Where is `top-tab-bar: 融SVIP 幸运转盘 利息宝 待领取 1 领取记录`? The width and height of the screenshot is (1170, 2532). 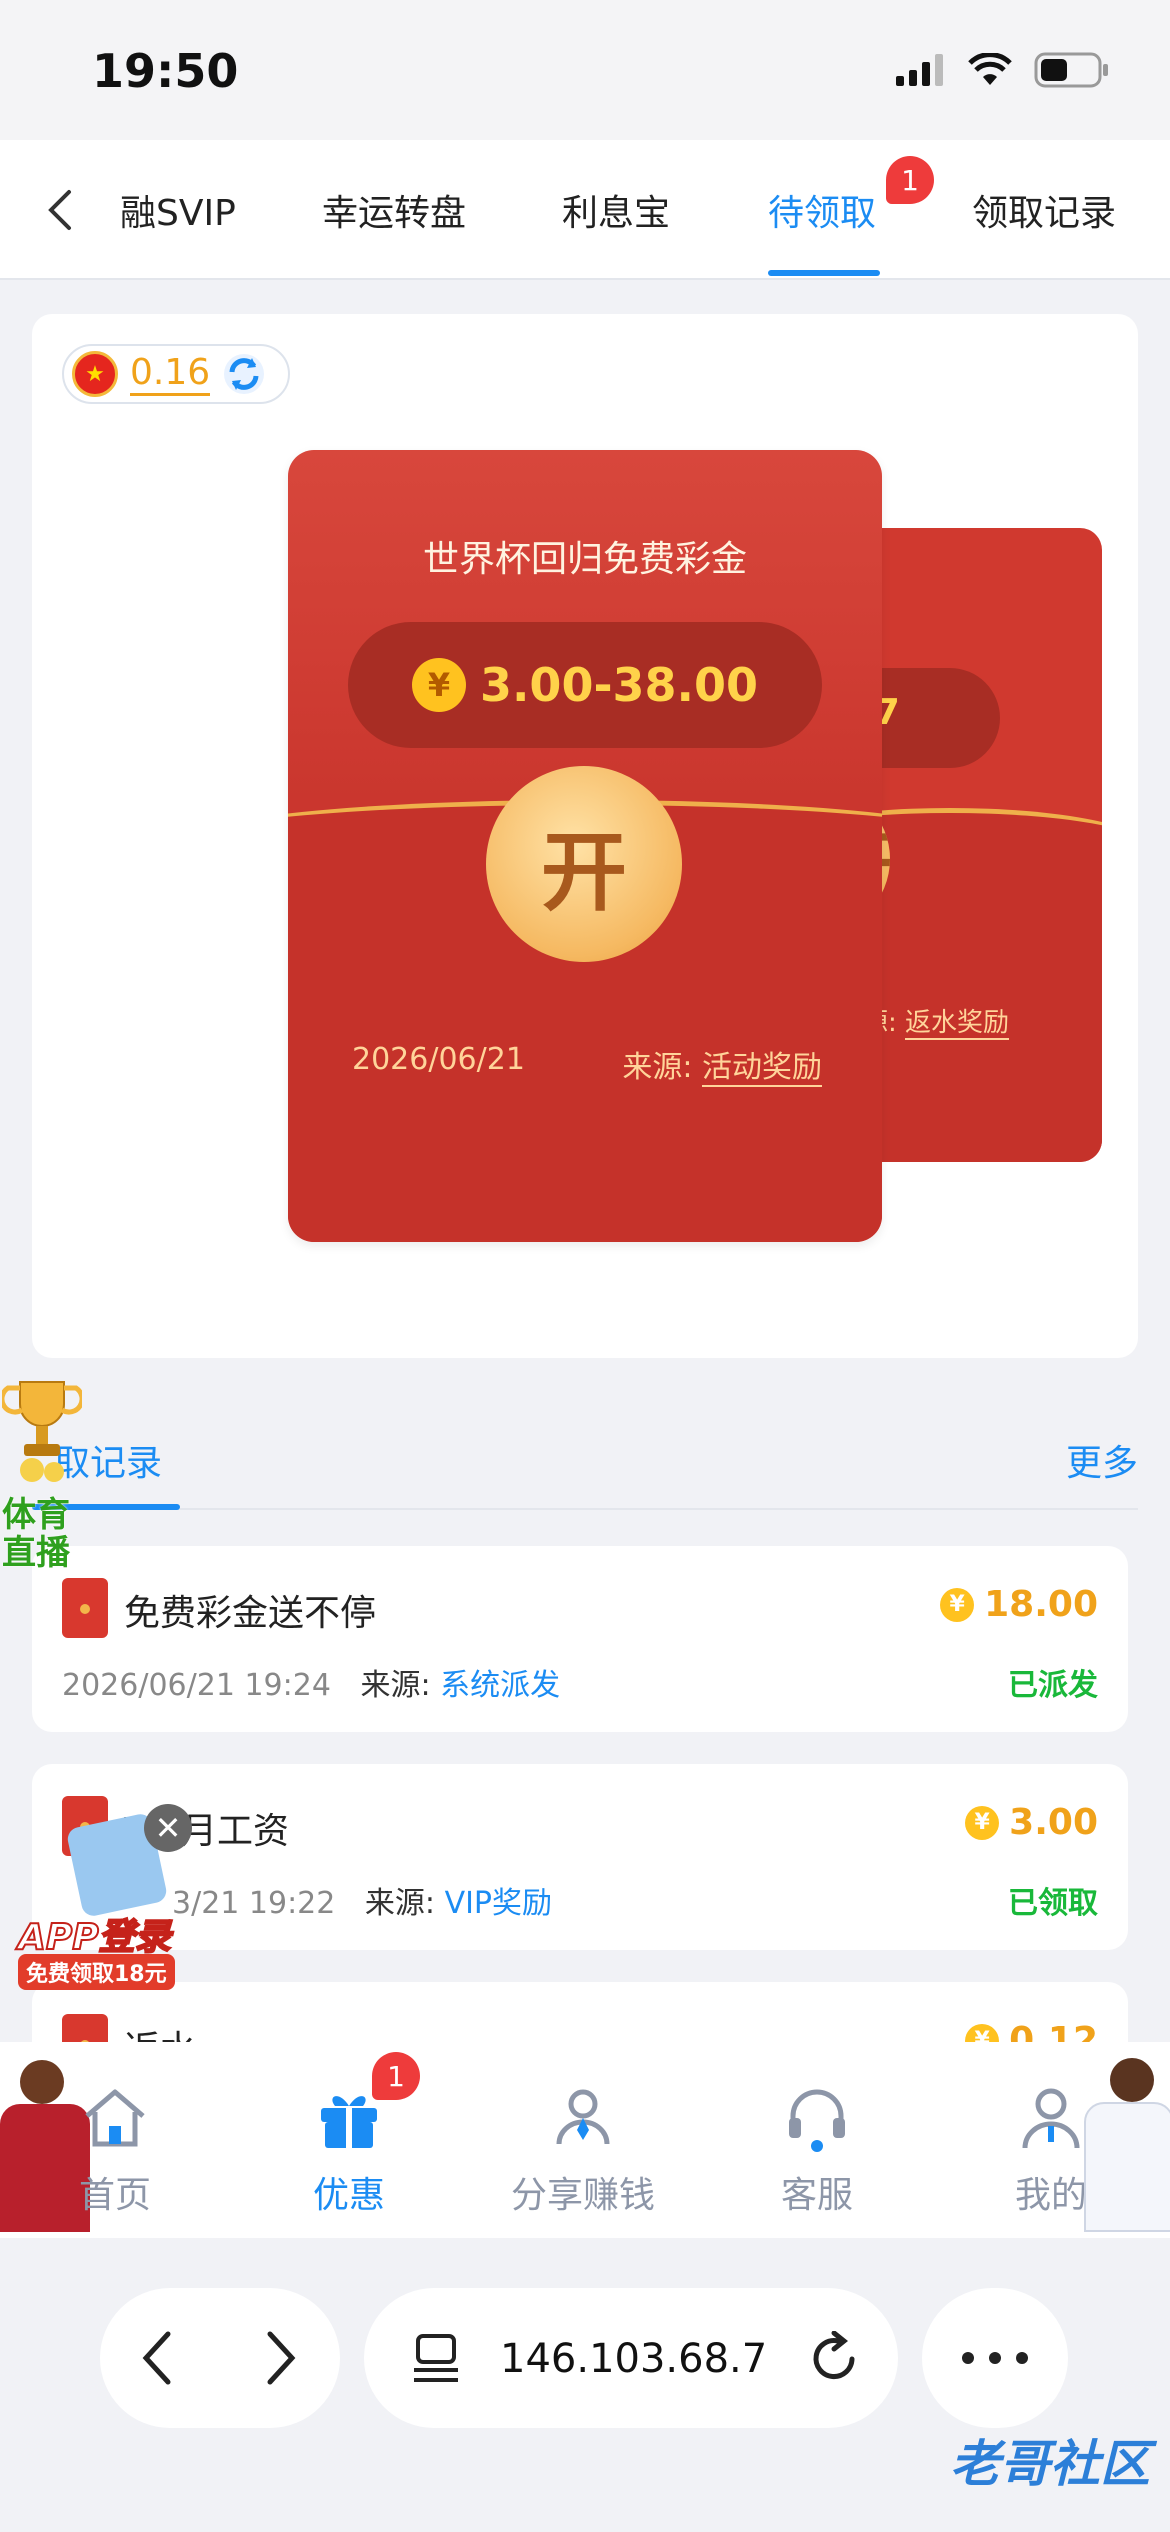
top-tab-bar: 融SVIP 幸运转盘 利息宝 待领取 1 领取记录 is located at coordinates (585, 210).